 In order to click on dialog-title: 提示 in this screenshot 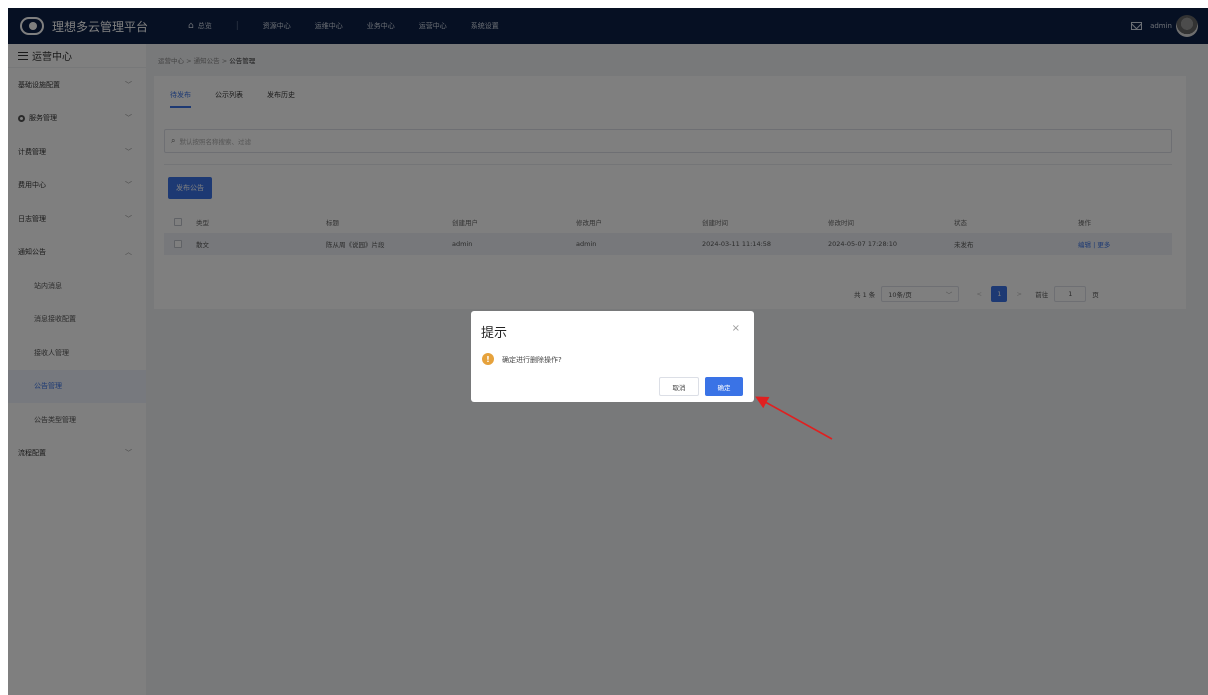, I will do `click(494, 333)`.